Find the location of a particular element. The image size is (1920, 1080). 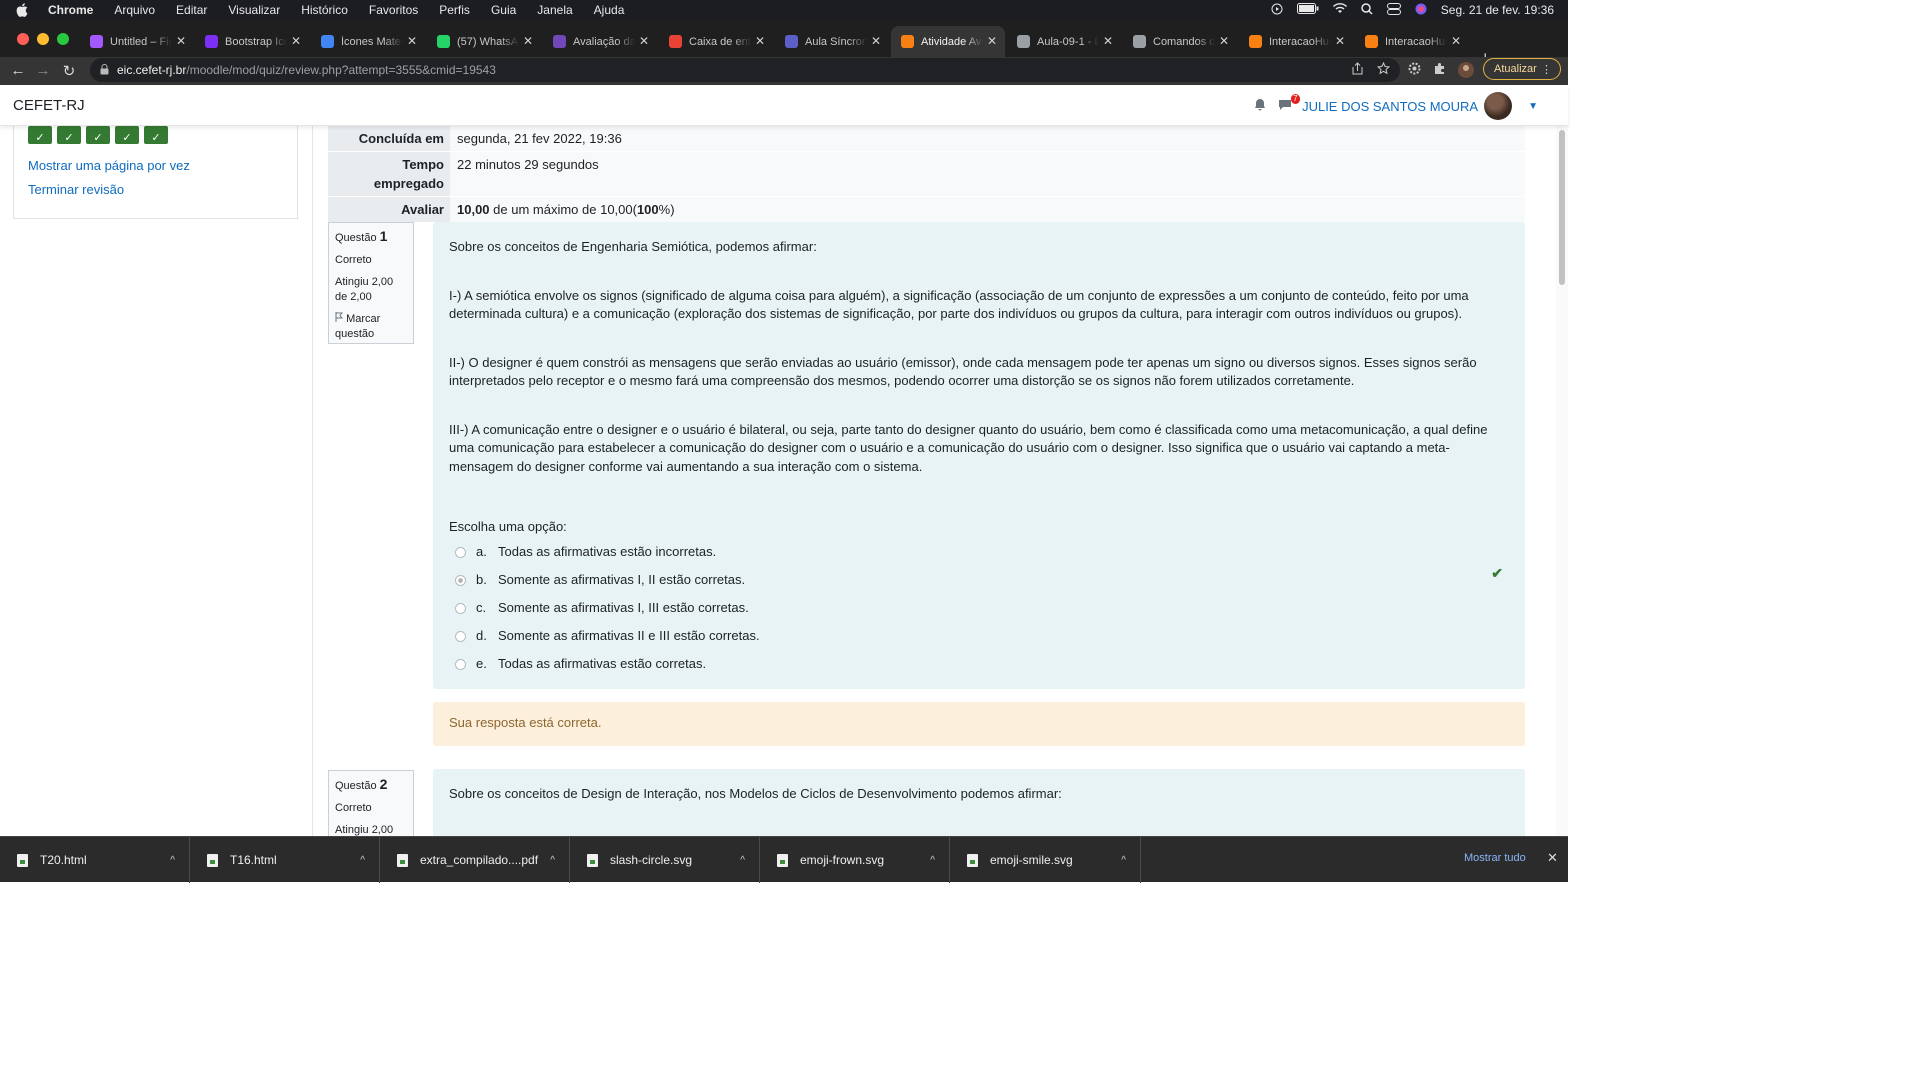

browser-tab: Ícones Material ✕ is located at coordinates (368, 41).